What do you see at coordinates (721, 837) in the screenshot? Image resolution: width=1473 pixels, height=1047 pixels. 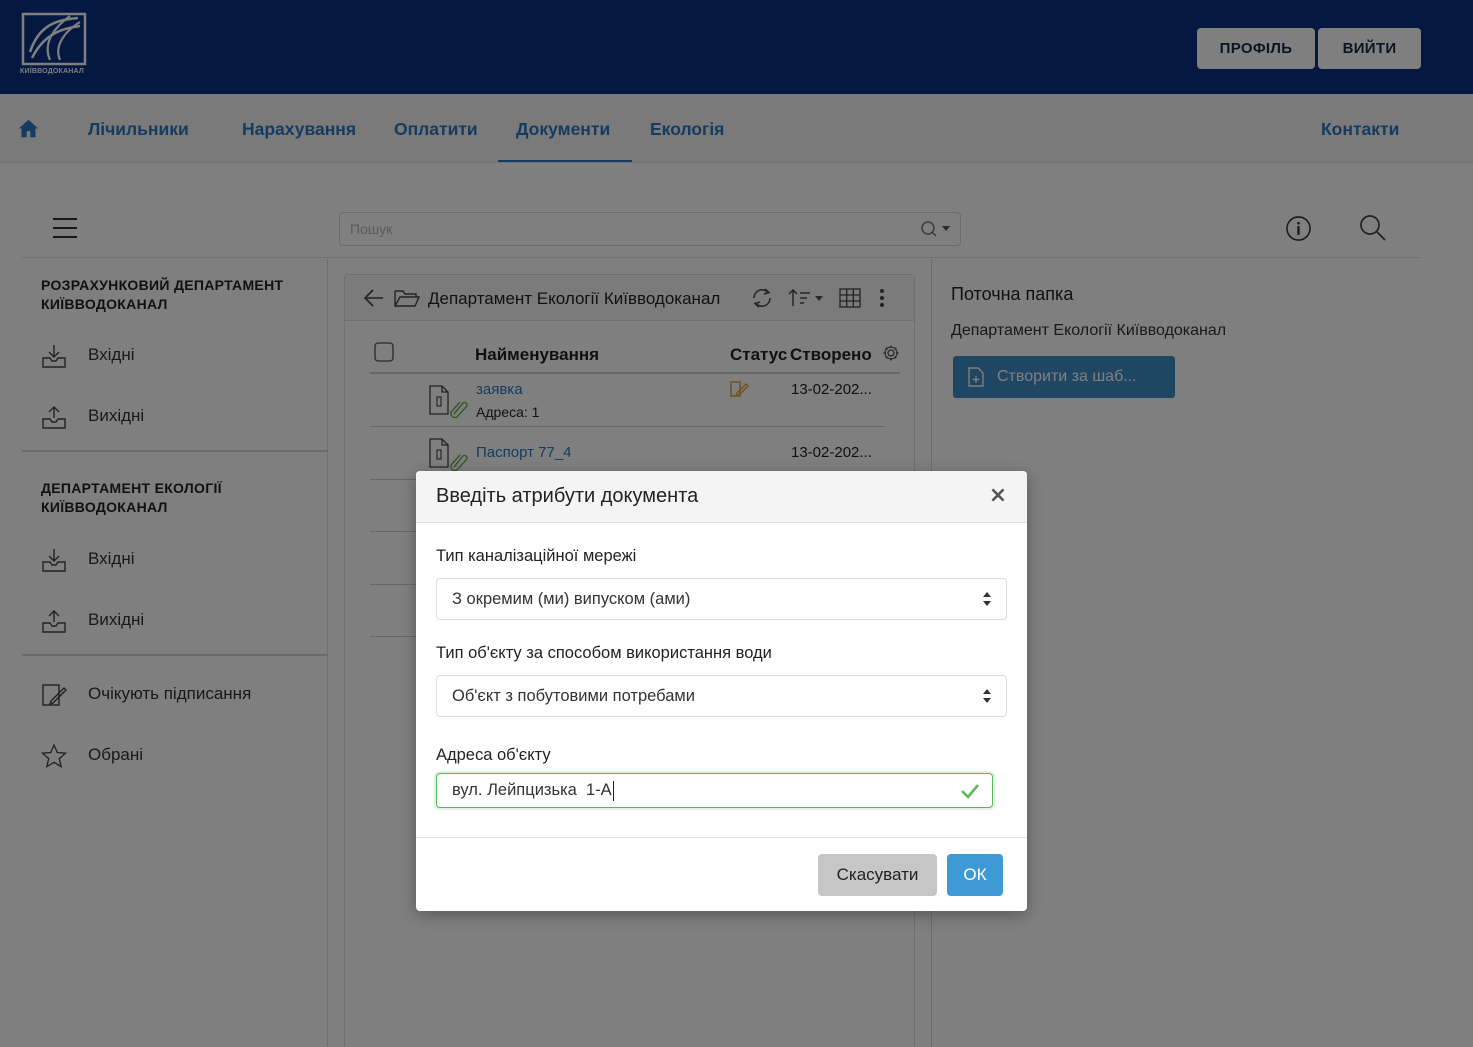 I see `dialog-footer-divider` at bounding box center [721, 837].